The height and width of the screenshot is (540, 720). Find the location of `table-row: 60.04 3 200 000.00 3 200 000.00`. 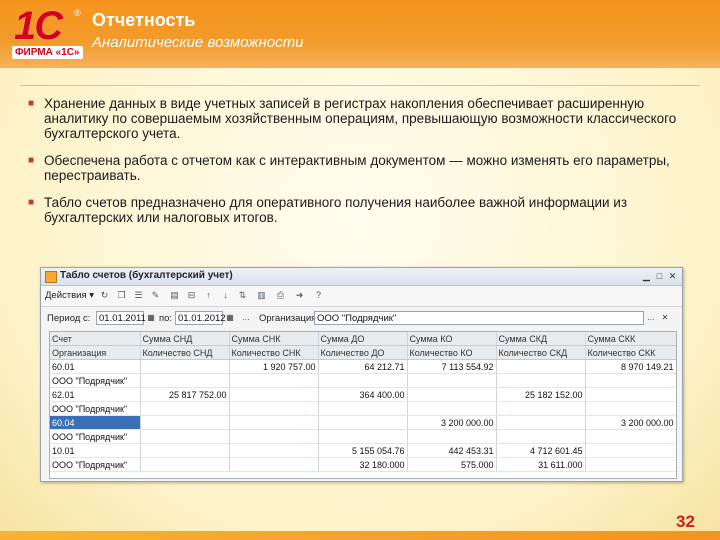

table-row: 60.04 3 200 000.00 3 200 000.00 is located at coordinates (363, 422).